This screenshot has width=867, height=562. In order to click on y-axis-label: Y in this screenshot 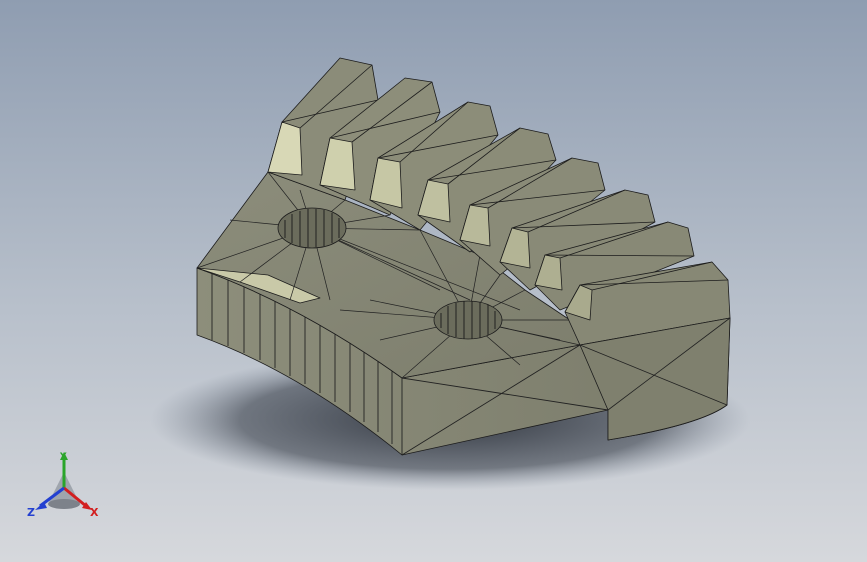, I will do `click(63, 457)`.